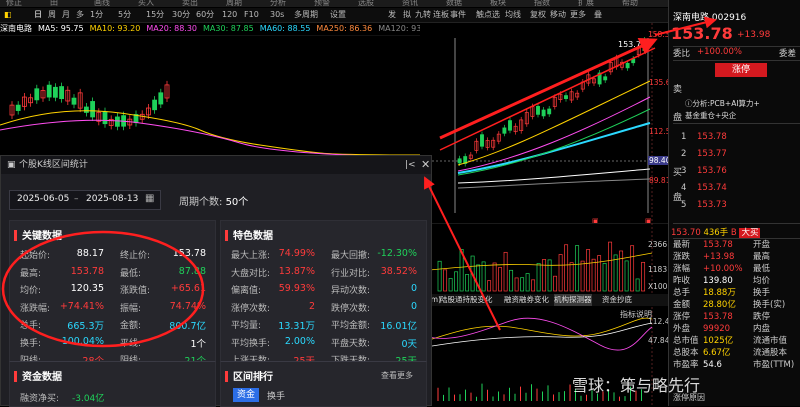 The image size is (800, 407). Describe the element at coordinates (636, 385) in the screenshot. I see `watermark: 雪球：策与略先行` at that location.